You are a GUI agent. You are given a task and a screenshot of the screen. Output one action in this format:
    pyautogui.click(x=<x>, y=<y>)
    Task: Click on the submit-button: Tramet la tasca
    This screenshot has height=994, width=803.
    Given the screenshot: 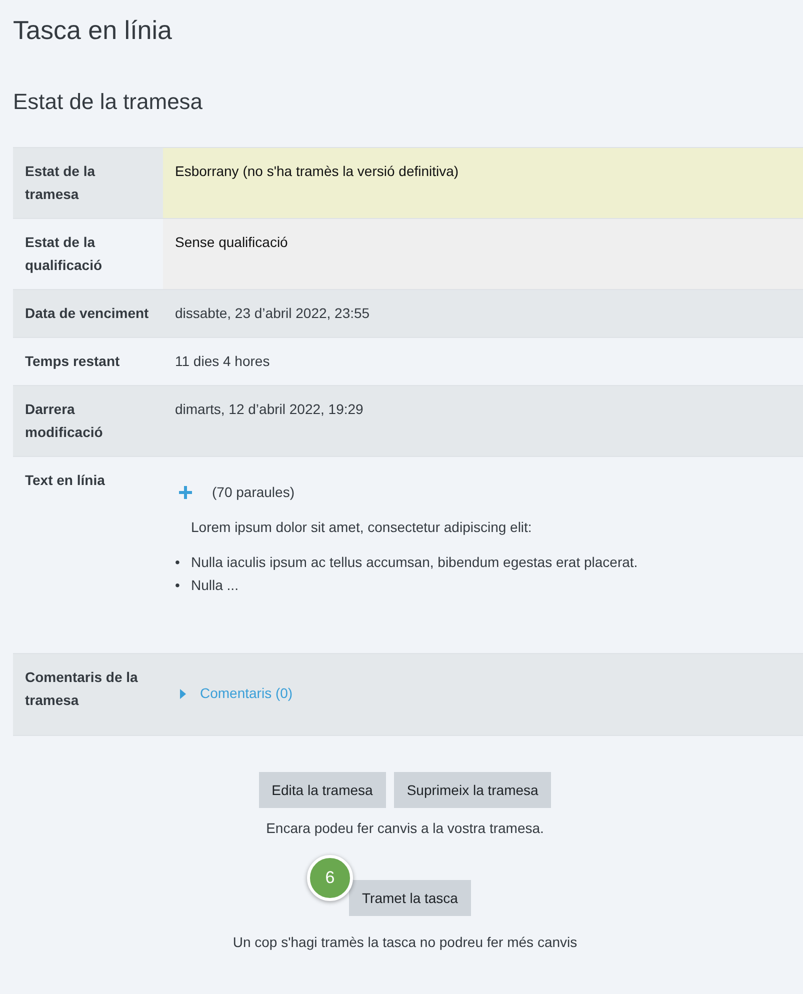 What is the action you would take?
    pyautogui.click(x=410, y=898)
    